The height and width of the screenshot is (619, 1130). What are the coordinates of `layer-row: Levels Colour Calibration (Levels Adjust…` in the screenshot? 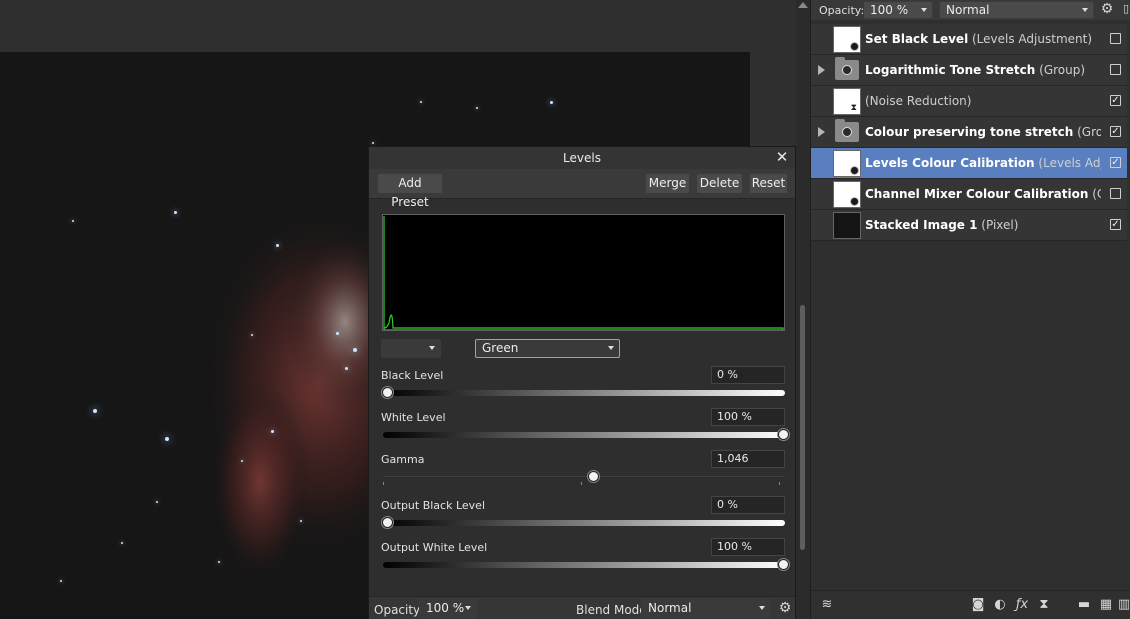 It's located at (969, 163).